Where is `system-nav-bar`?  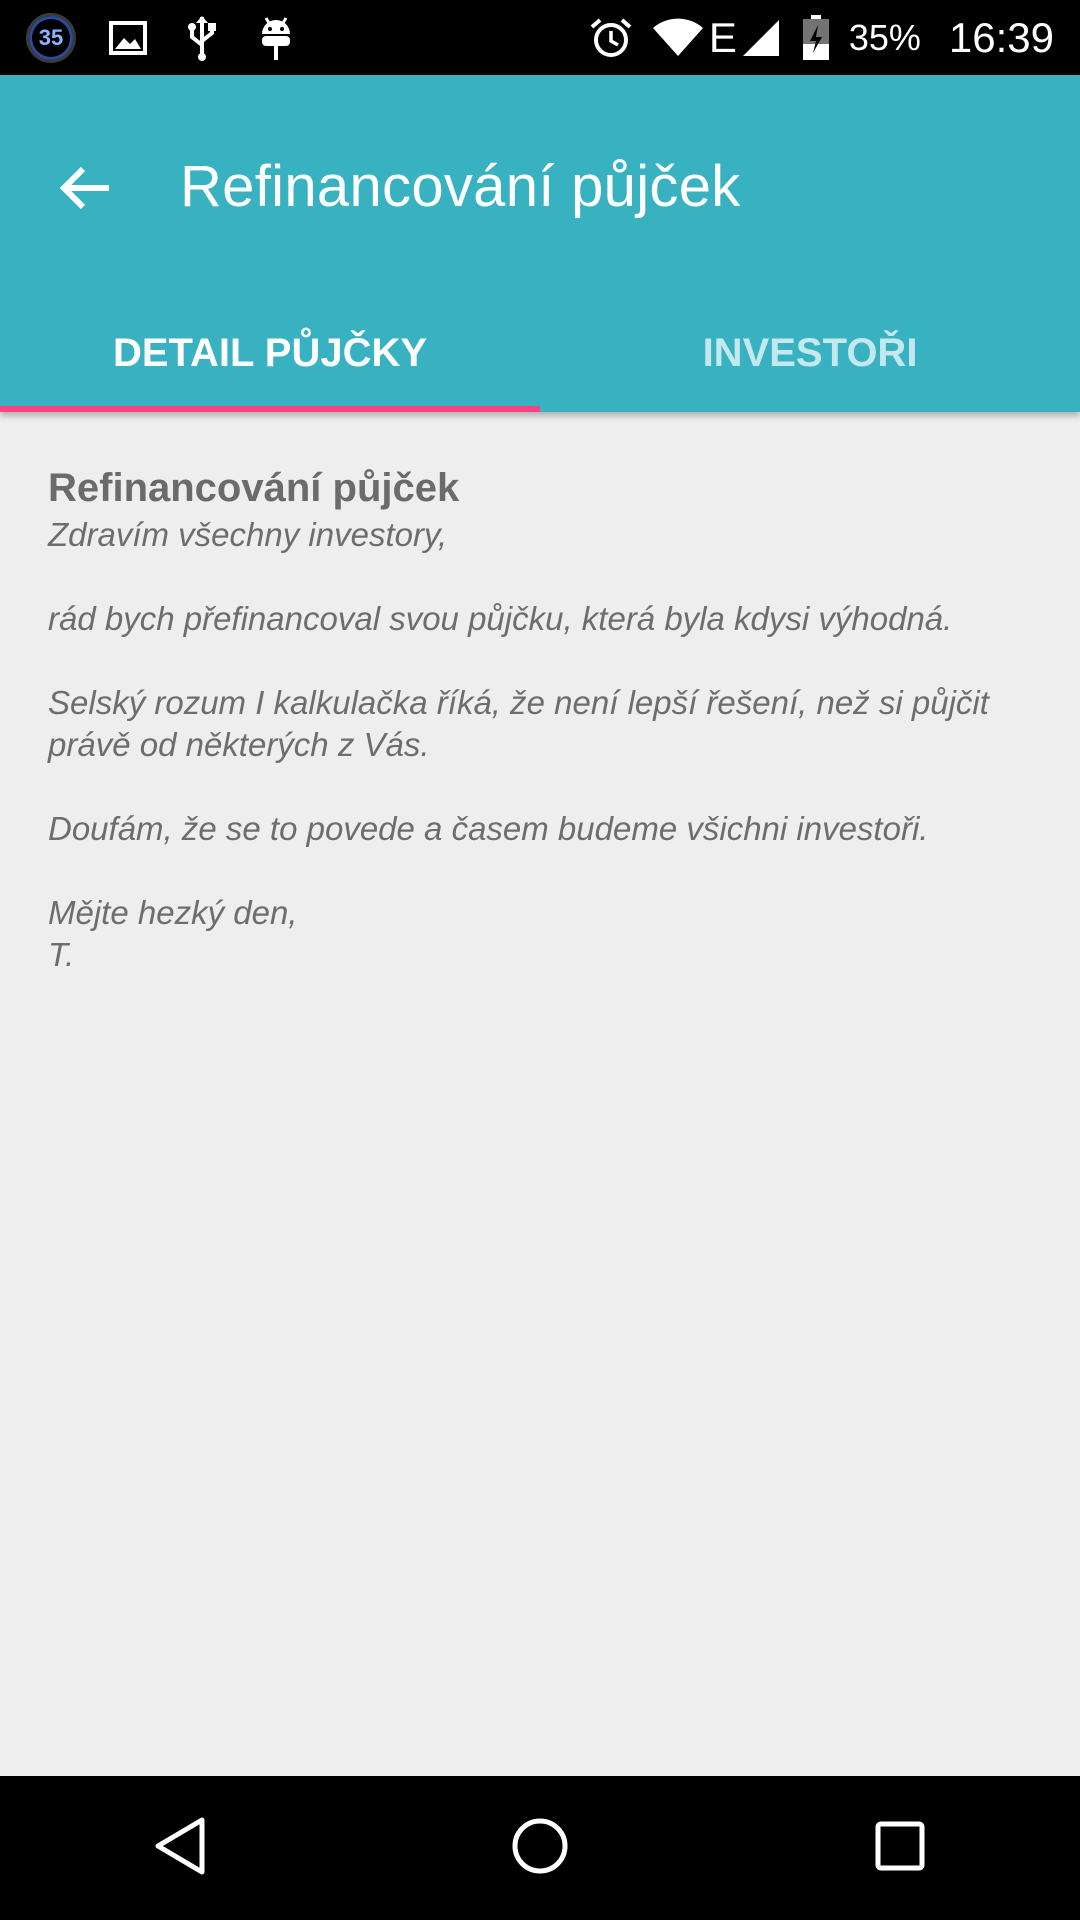 system-nav-bar is located at coordinates (540, 1848).